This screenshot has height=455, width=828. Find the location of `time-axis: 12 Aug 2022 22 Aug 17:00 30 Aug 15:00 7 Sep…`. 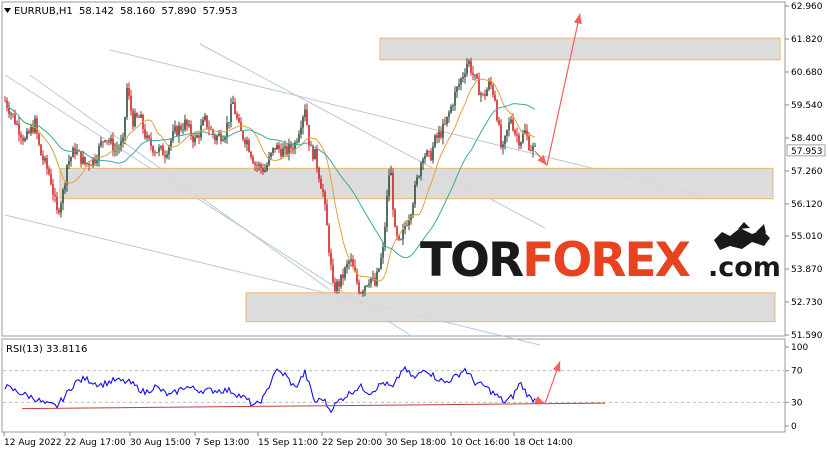

time-axis: 12 Aug 2022 22 Aug 17:00 30 Aug 15:00 7 Sep… is located at coordinates (288, 440).